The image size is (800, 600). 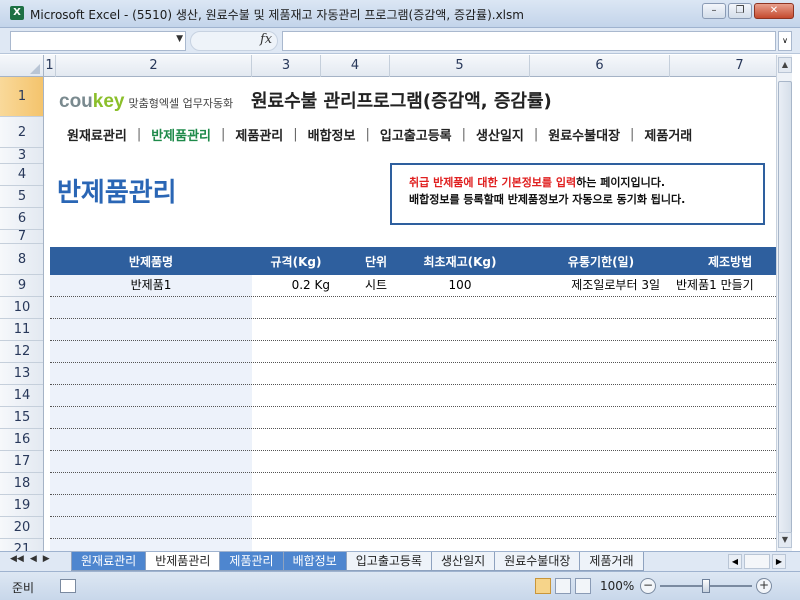 I want to click on tab-in-out-register: 입고출고등록, so click(x=388, y=561).